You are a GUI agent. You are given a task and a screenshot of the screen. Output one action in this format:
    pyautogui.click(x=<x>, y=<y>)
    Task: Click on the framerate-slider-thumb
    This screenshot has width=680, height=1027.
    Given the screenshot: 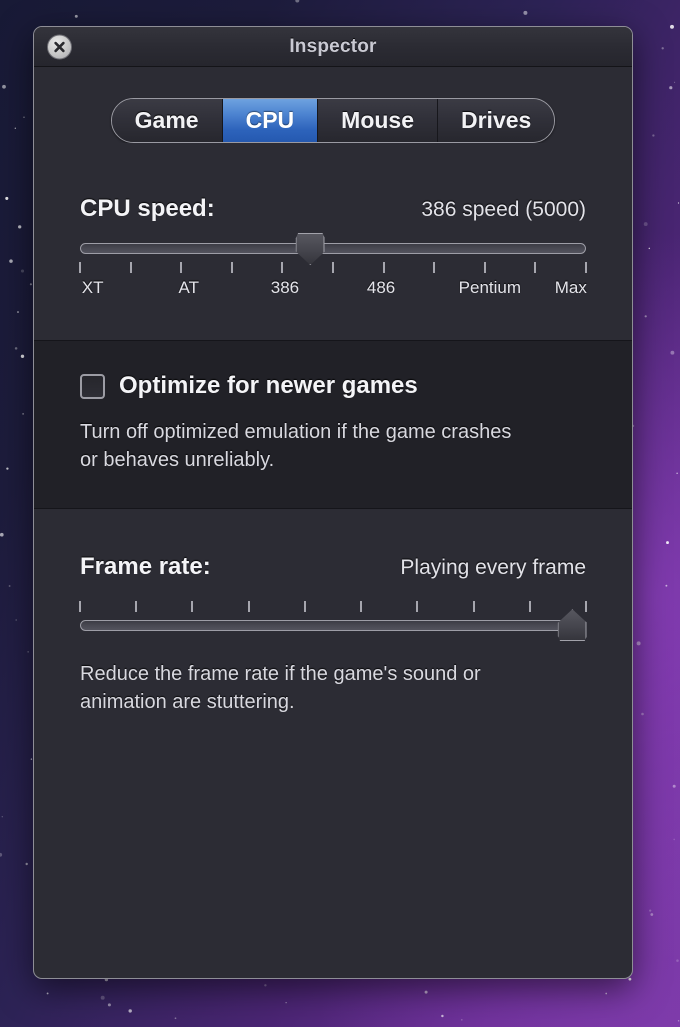 What is the action you would take?
    pyautogui.click(x=572, y=625)
    